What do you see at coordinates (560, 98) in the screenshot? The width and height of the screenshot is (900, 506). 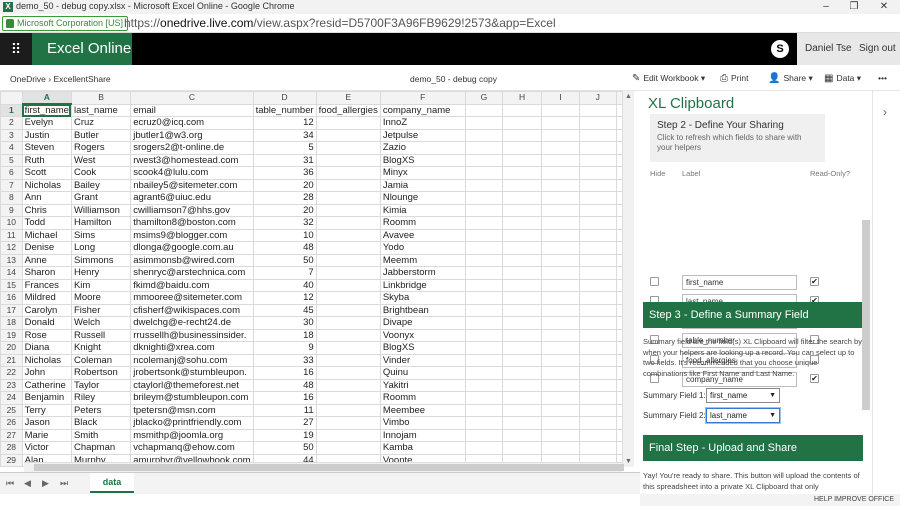 I see `column-header-i: I` at bounding box center [560, 98].